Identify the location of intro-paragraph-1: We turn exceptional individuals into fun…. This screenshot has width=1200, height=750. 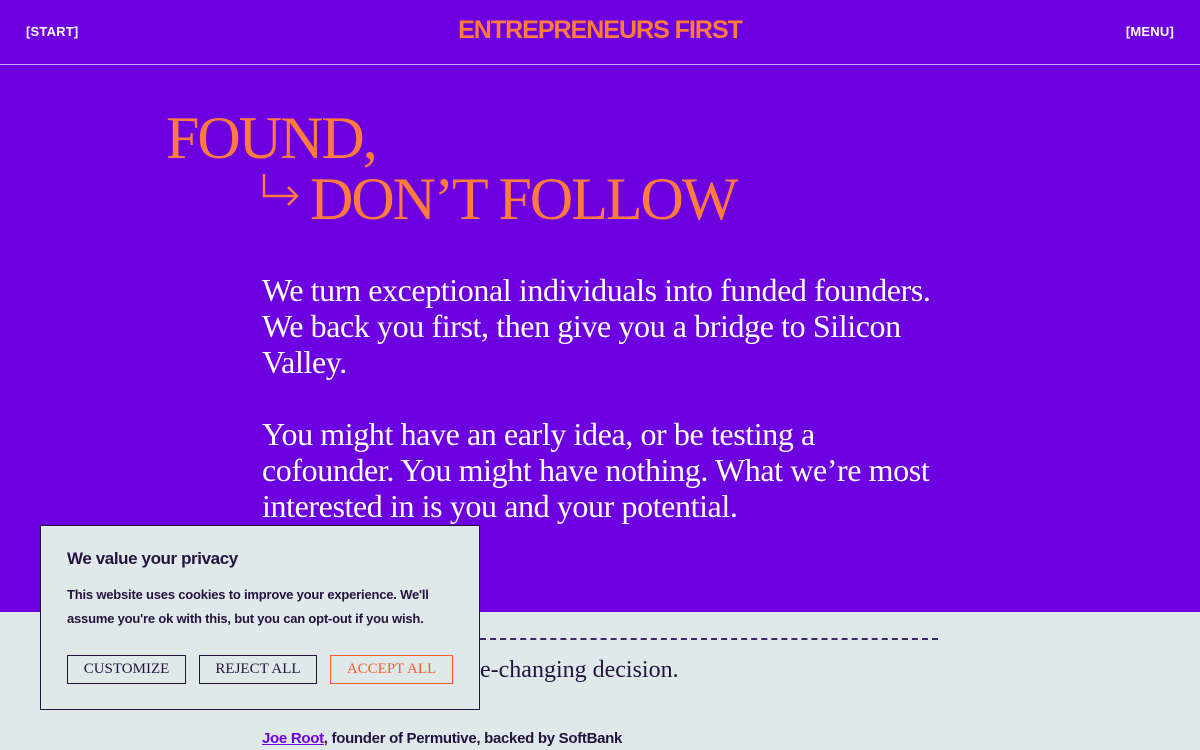
(596, 326).